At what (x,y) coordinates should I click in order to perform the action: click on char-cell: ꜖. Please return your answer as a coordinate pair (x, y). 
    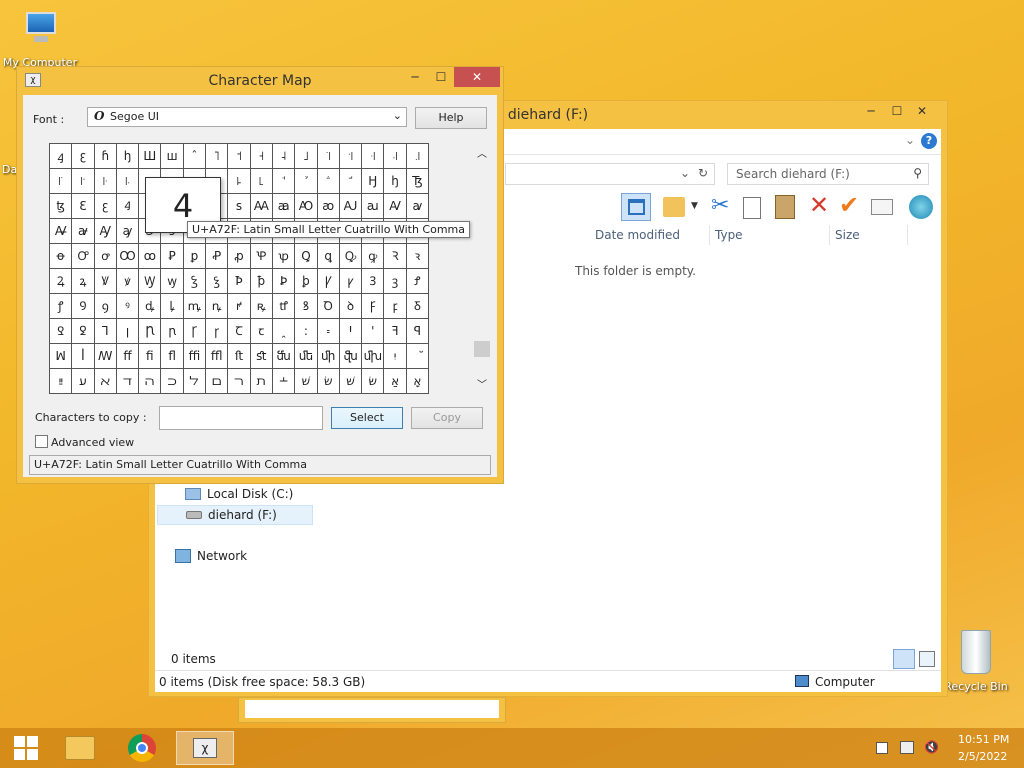
    Looking at the image, I should click on (261, 181).